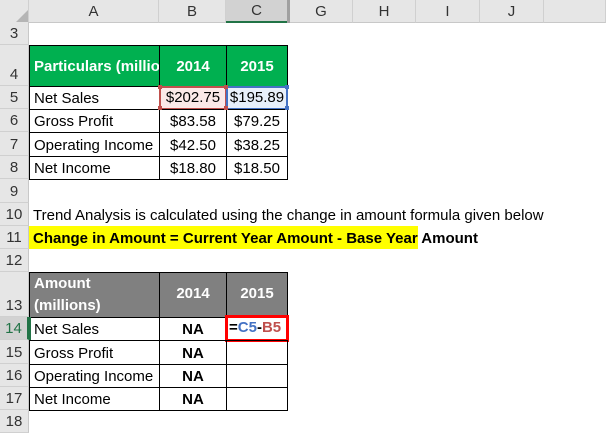  Describe the element at coordinates (94, 376) in the screenshot. I see `table2-cell: Operating Income` at that location.